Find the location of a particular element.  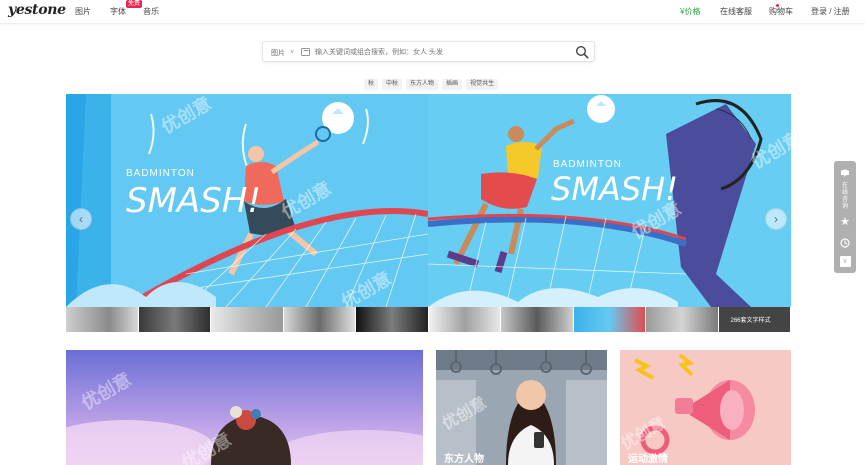

banner-prev-arrow: ‹ is located at coordinates (81, 219).